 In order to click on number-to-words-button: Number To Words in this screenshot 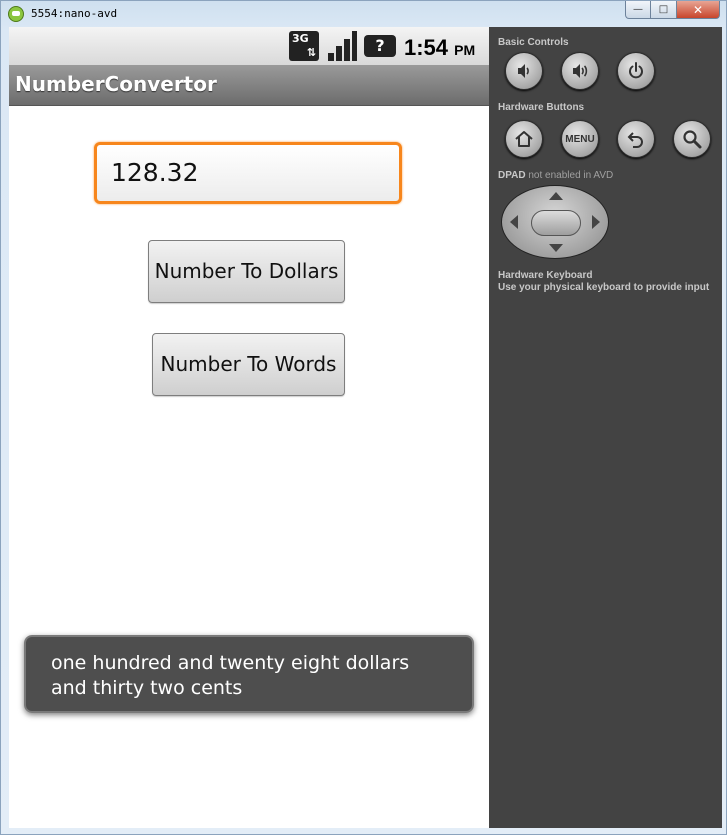, I will do `click(248, 364)`.